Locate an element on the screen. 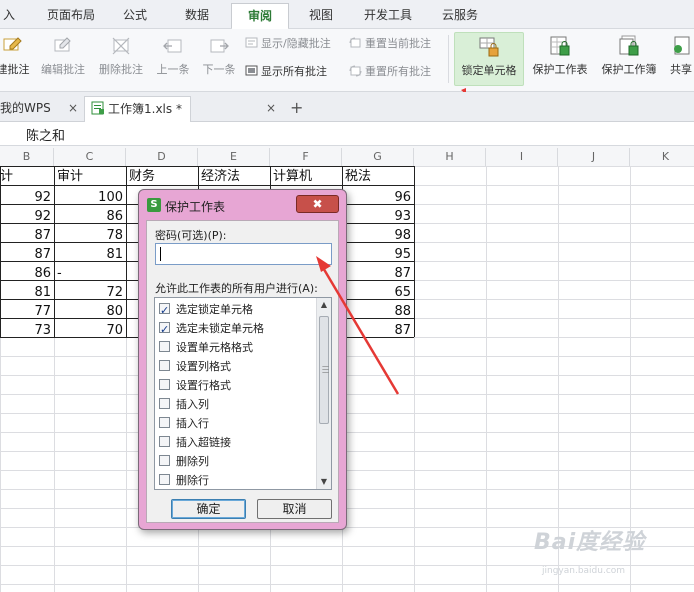 Image resolution: width=694 pixels, height=592 pixels. reset-current-comment-button: 重置当前批注 is located at coordinates (390, 44).